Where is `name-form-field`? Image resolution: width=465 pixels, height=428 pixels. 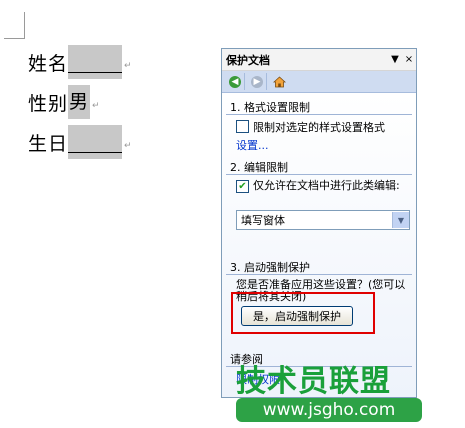 name-form-field is located at coordinates (95, 62).